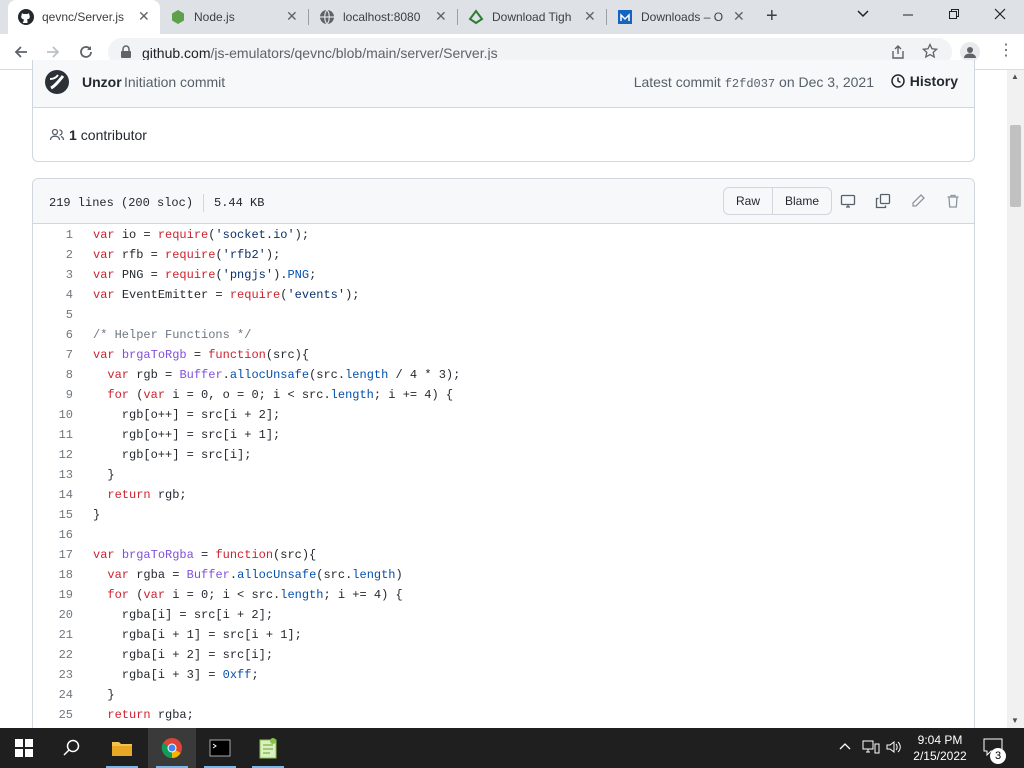 This screenshot has height=768, width=1024. What do you see at coordinates (102, 82) in the screenshot?
I see `commit-author: Unzor` at bounding box center [102, 82].